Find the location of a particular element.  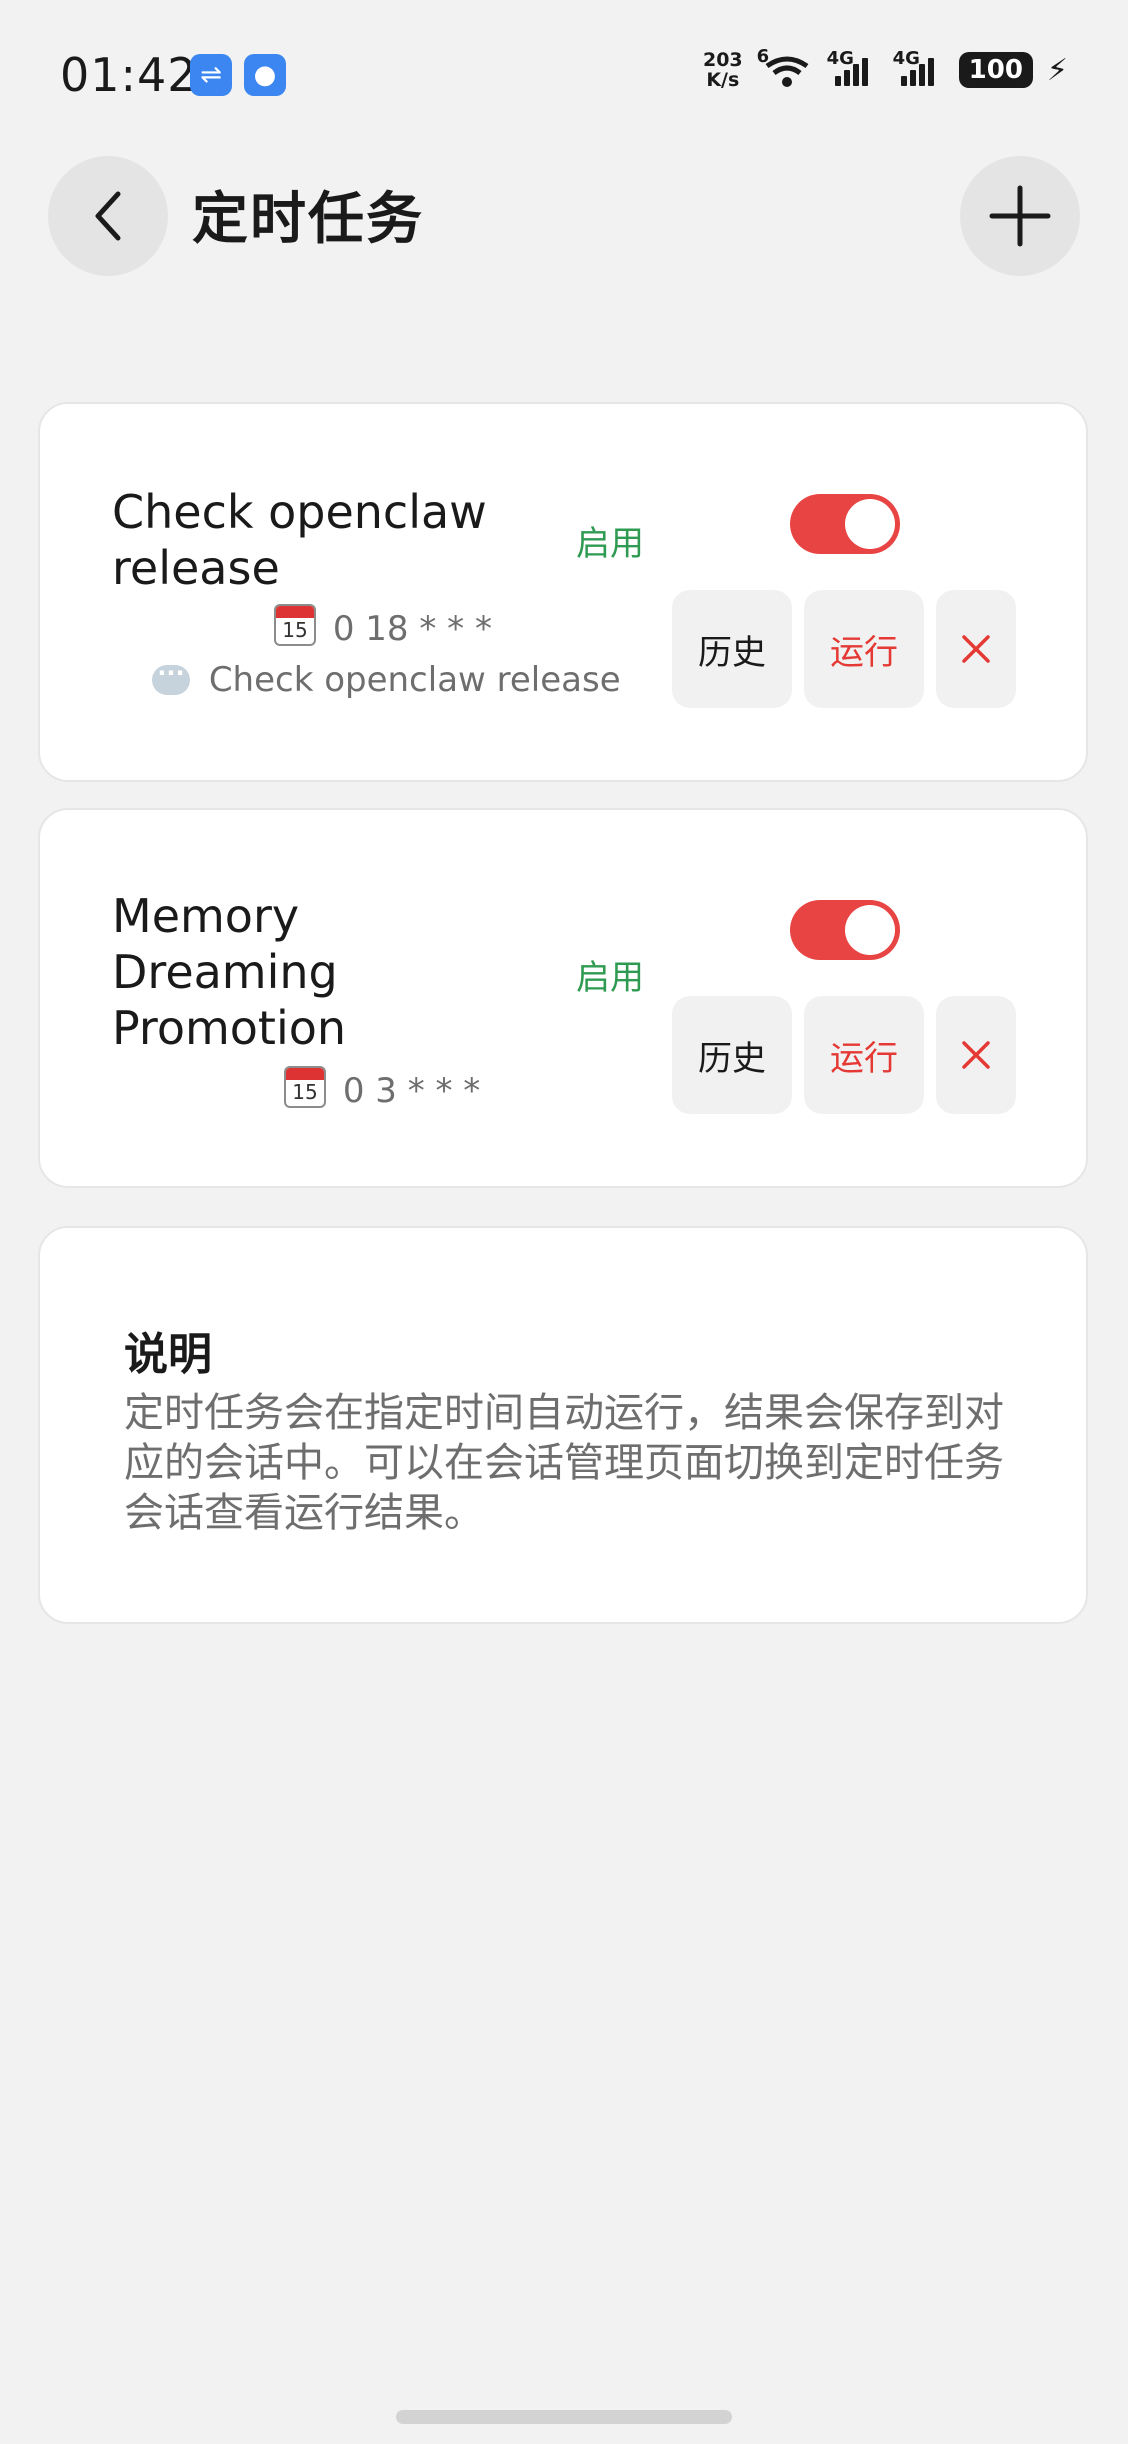

speed-value: 203 is located at coordinates (722, 60).